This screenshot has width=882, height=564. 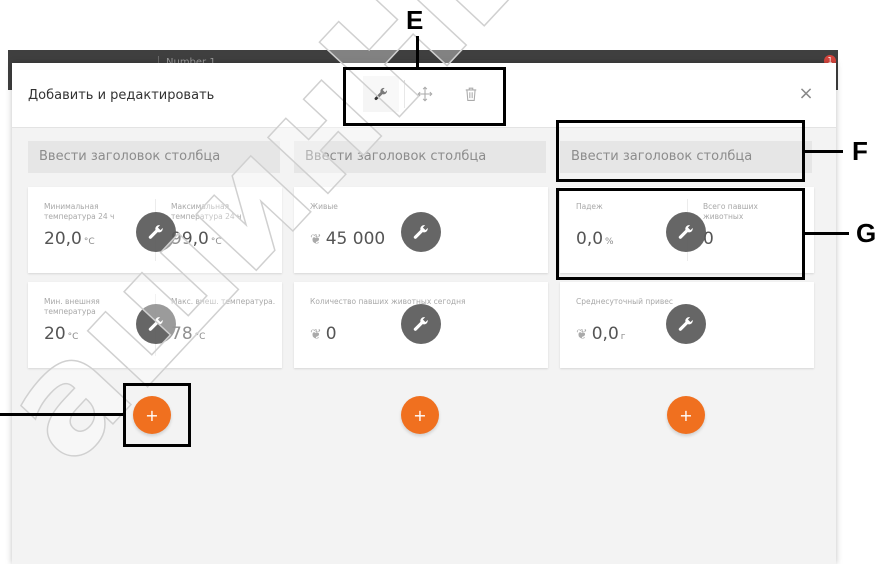 What do you see at coordinates (61, 414) in the screenshot?
I see `callout-line-add` at bounding box center [61, 414].